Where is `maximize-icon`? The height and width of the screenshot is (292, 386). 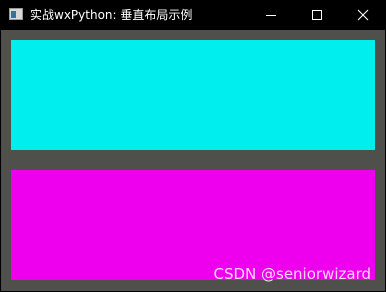 maximize-icon is located at coordinates (317, 15).